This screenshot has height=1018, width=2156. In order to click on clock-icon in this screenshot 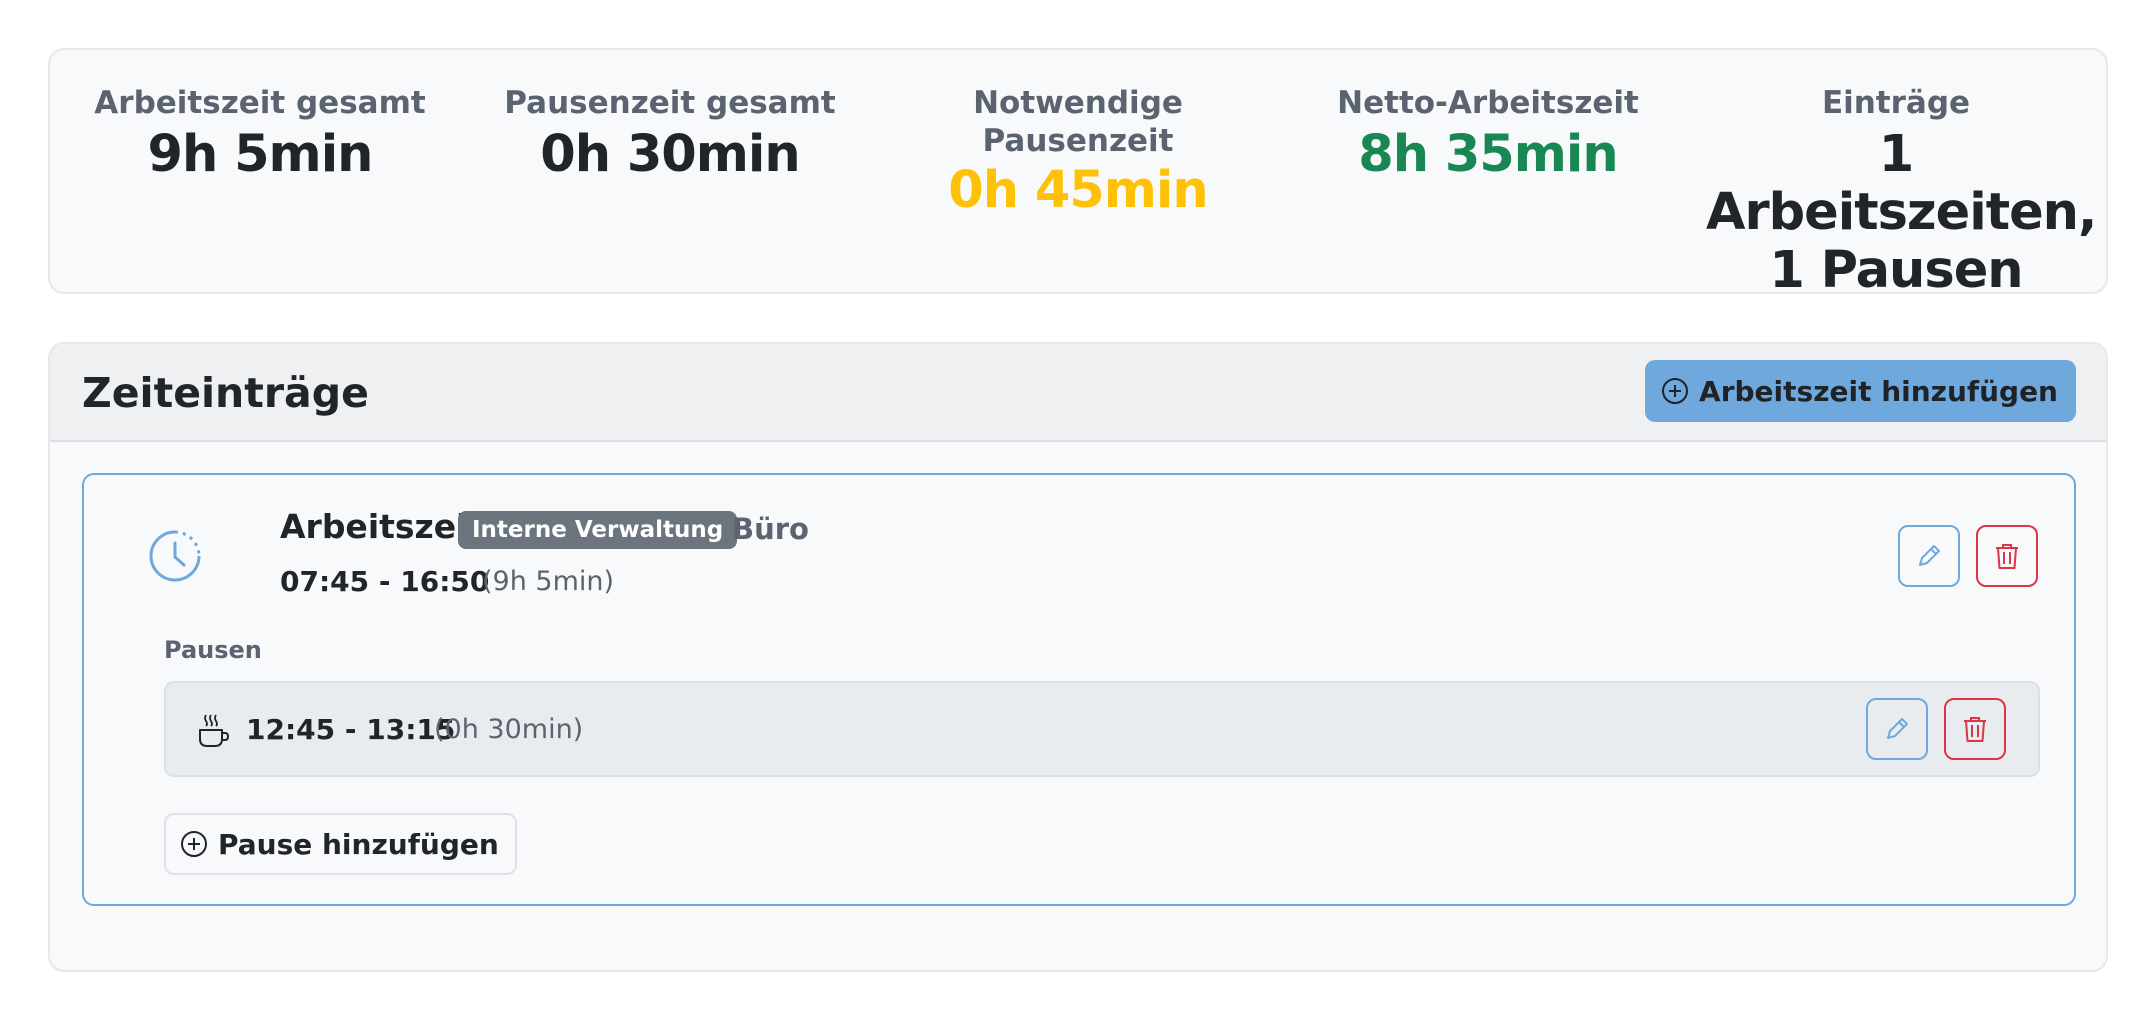, I will do `click(175, 556)`.